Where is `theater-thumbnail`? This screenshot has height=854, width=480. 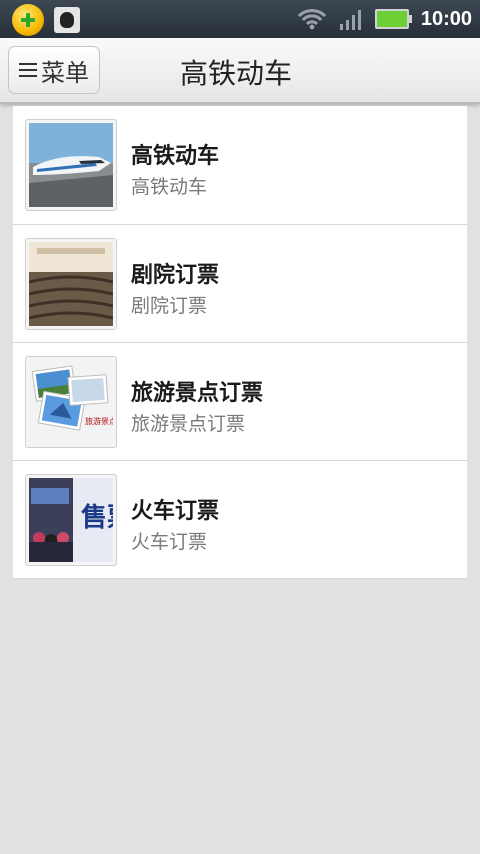
theater-thumbnail is located at coordinates (71, 284).